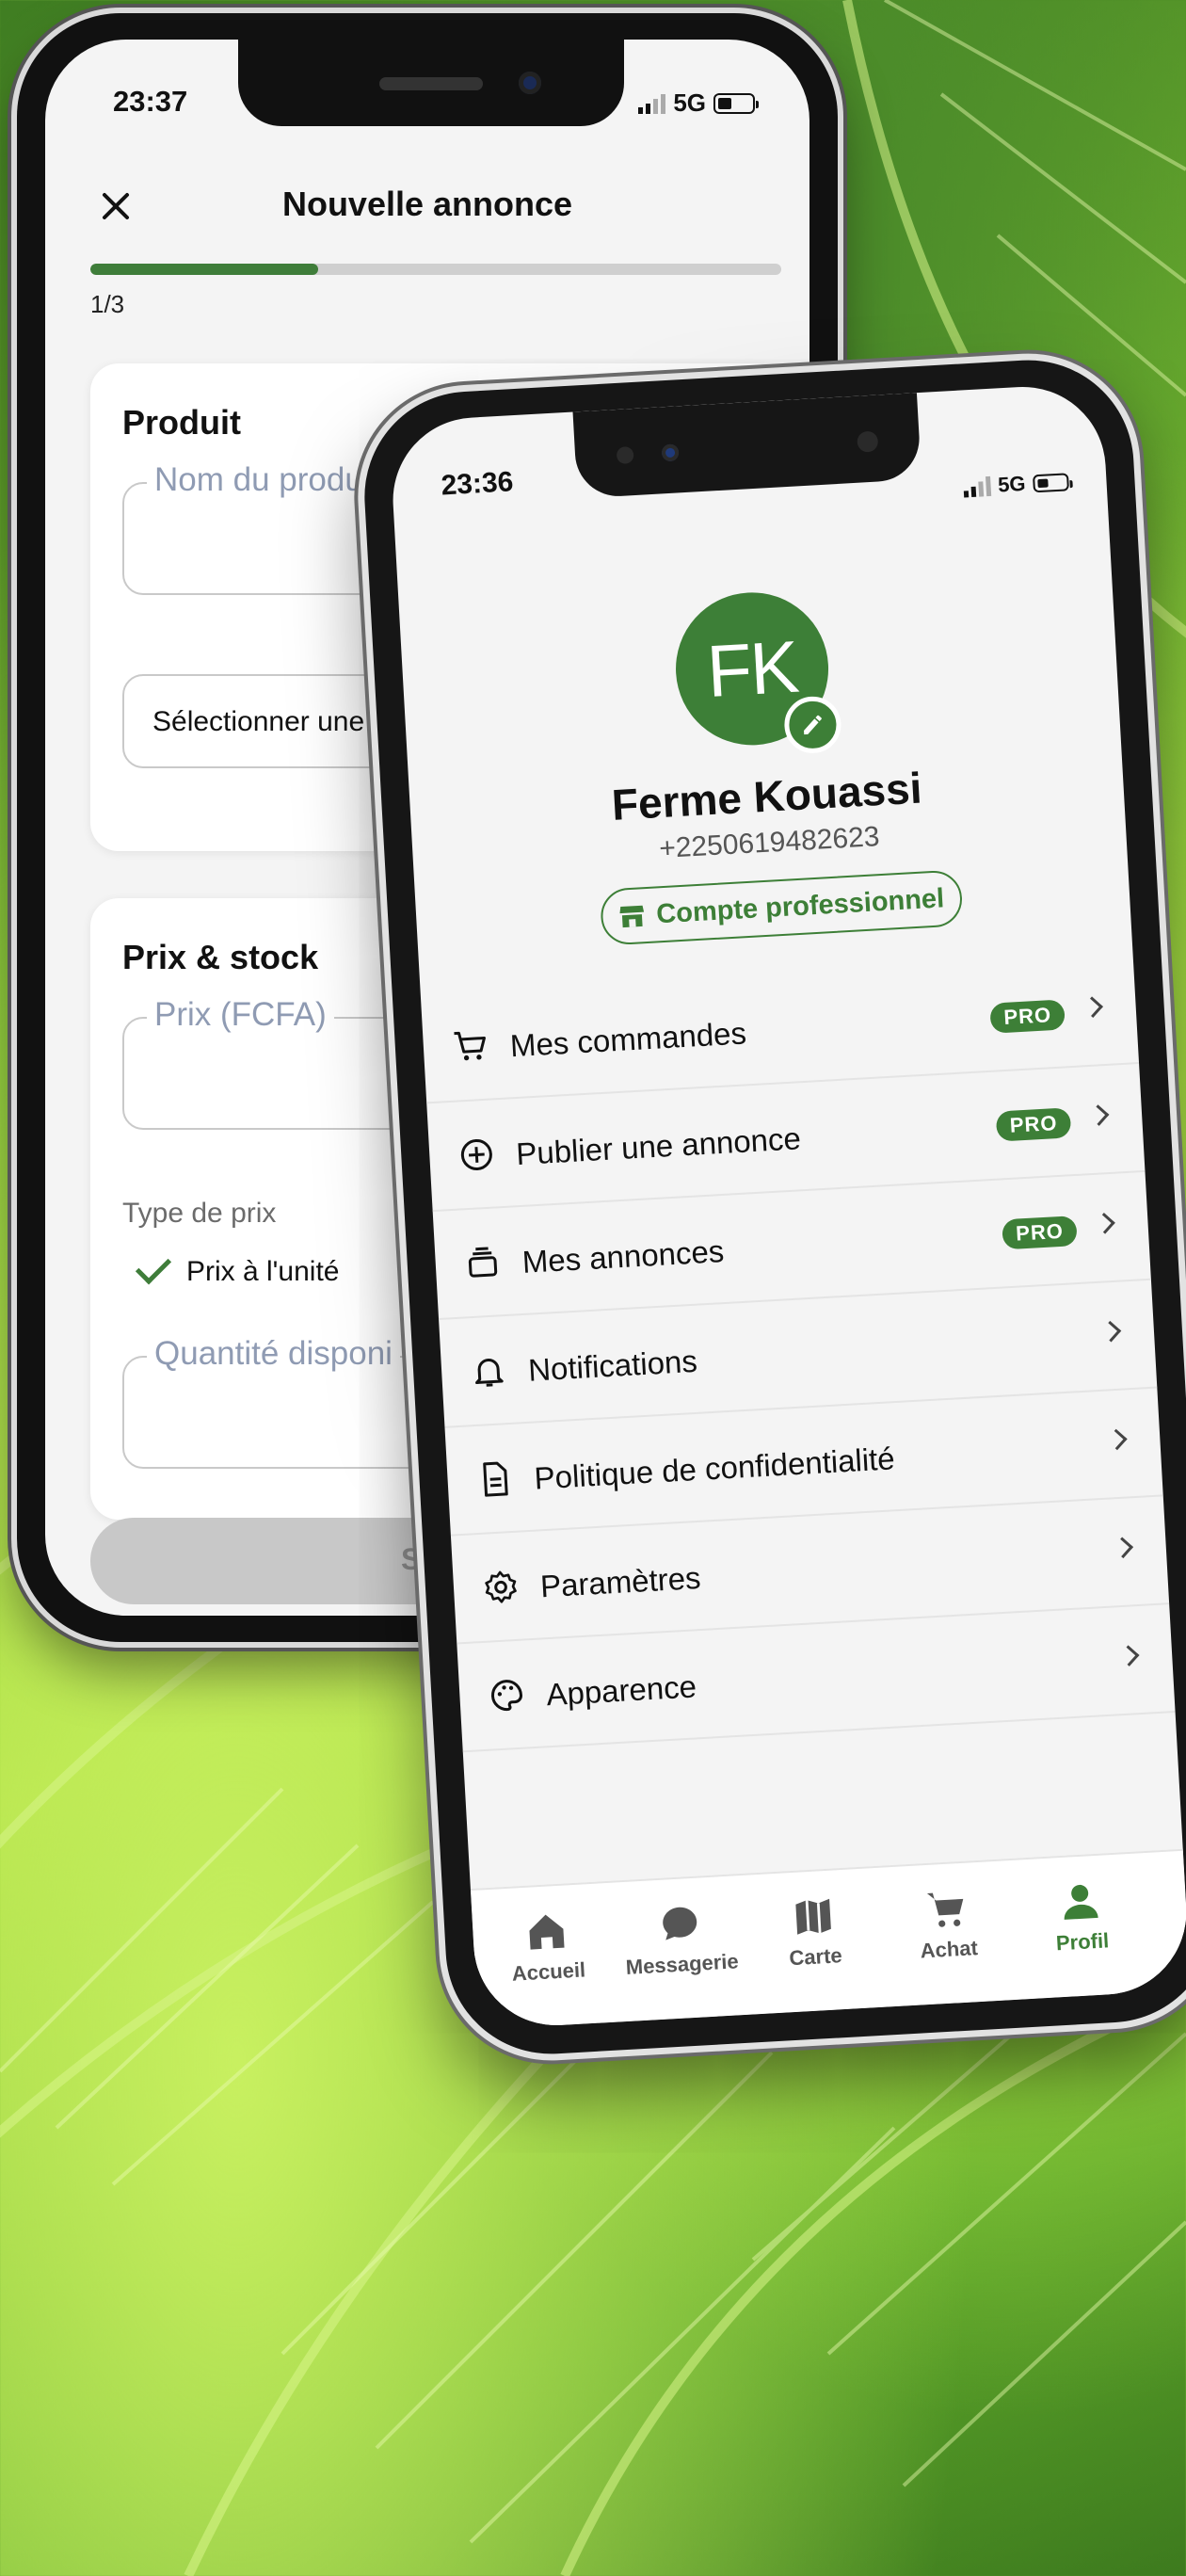 The height and width of the screenshot is (2576, 1186). What do you see at coordinates (547, 1932) in the screenshot?
I see `home-icon` at bounding box center [547, 1932].